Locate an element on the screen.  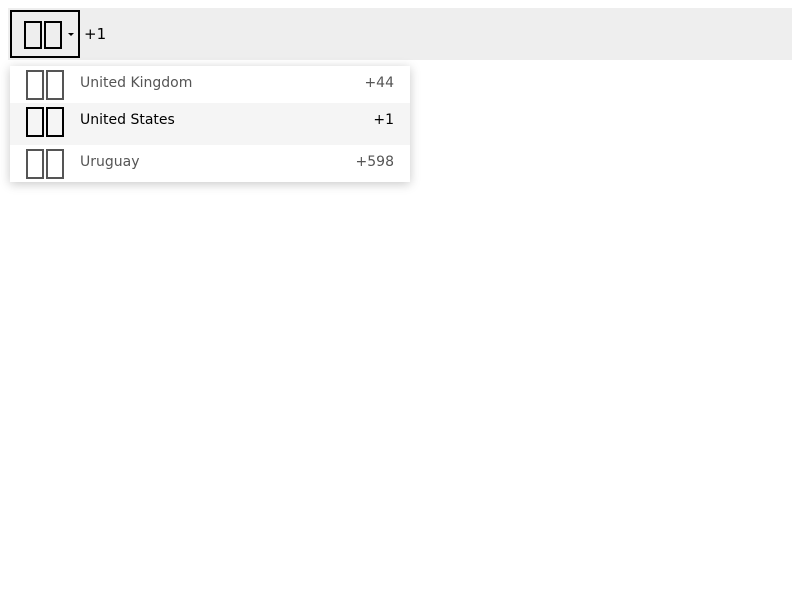
country-selector-button is located at coordinates (45, 34).